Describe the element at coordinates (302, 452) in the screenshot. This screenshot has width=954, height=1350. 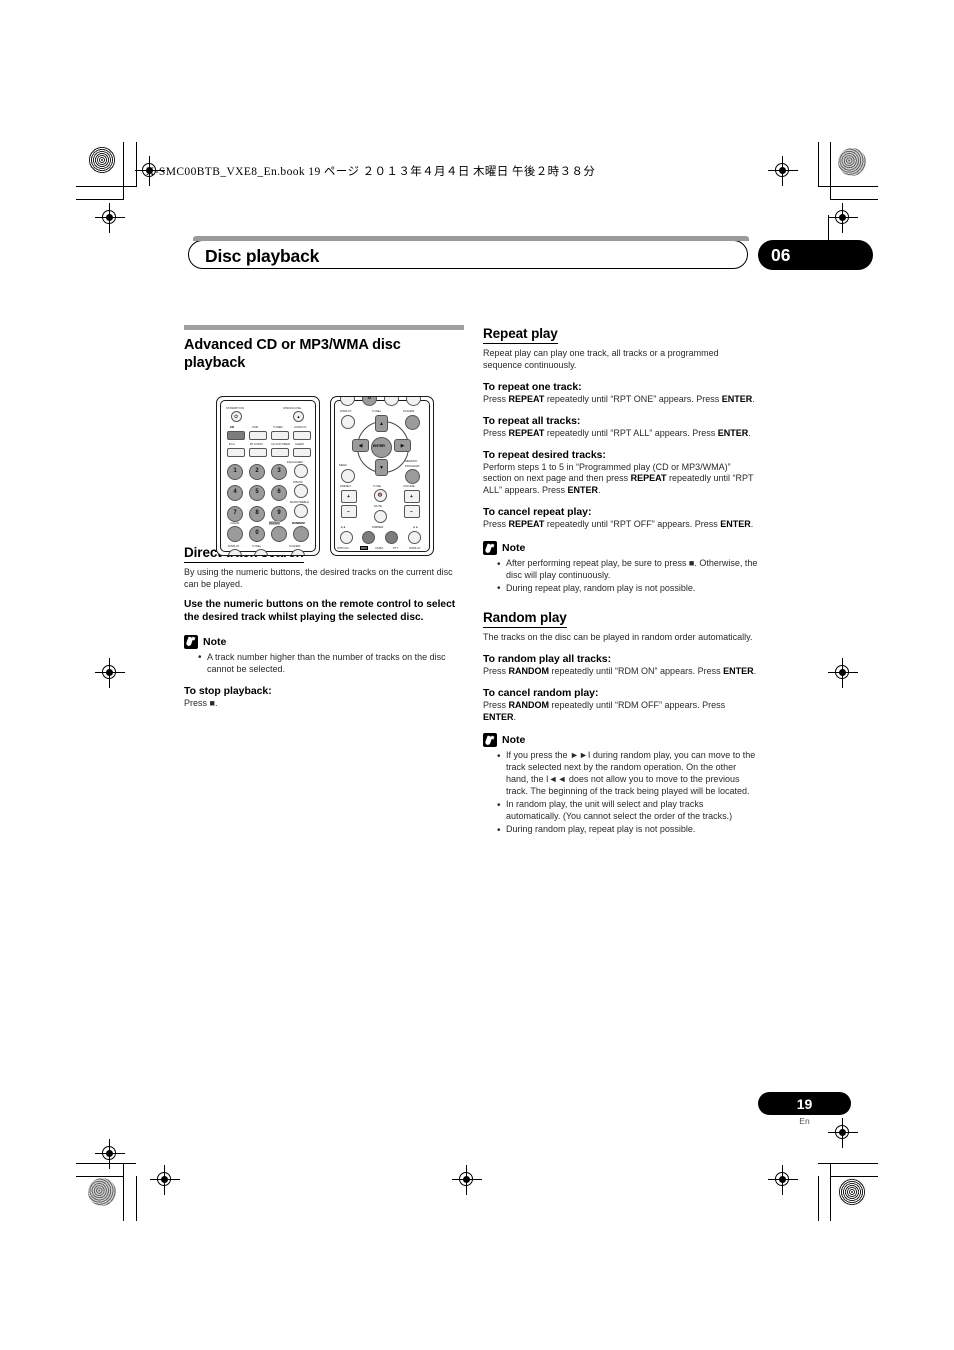
I see `sleep-button` at that location.